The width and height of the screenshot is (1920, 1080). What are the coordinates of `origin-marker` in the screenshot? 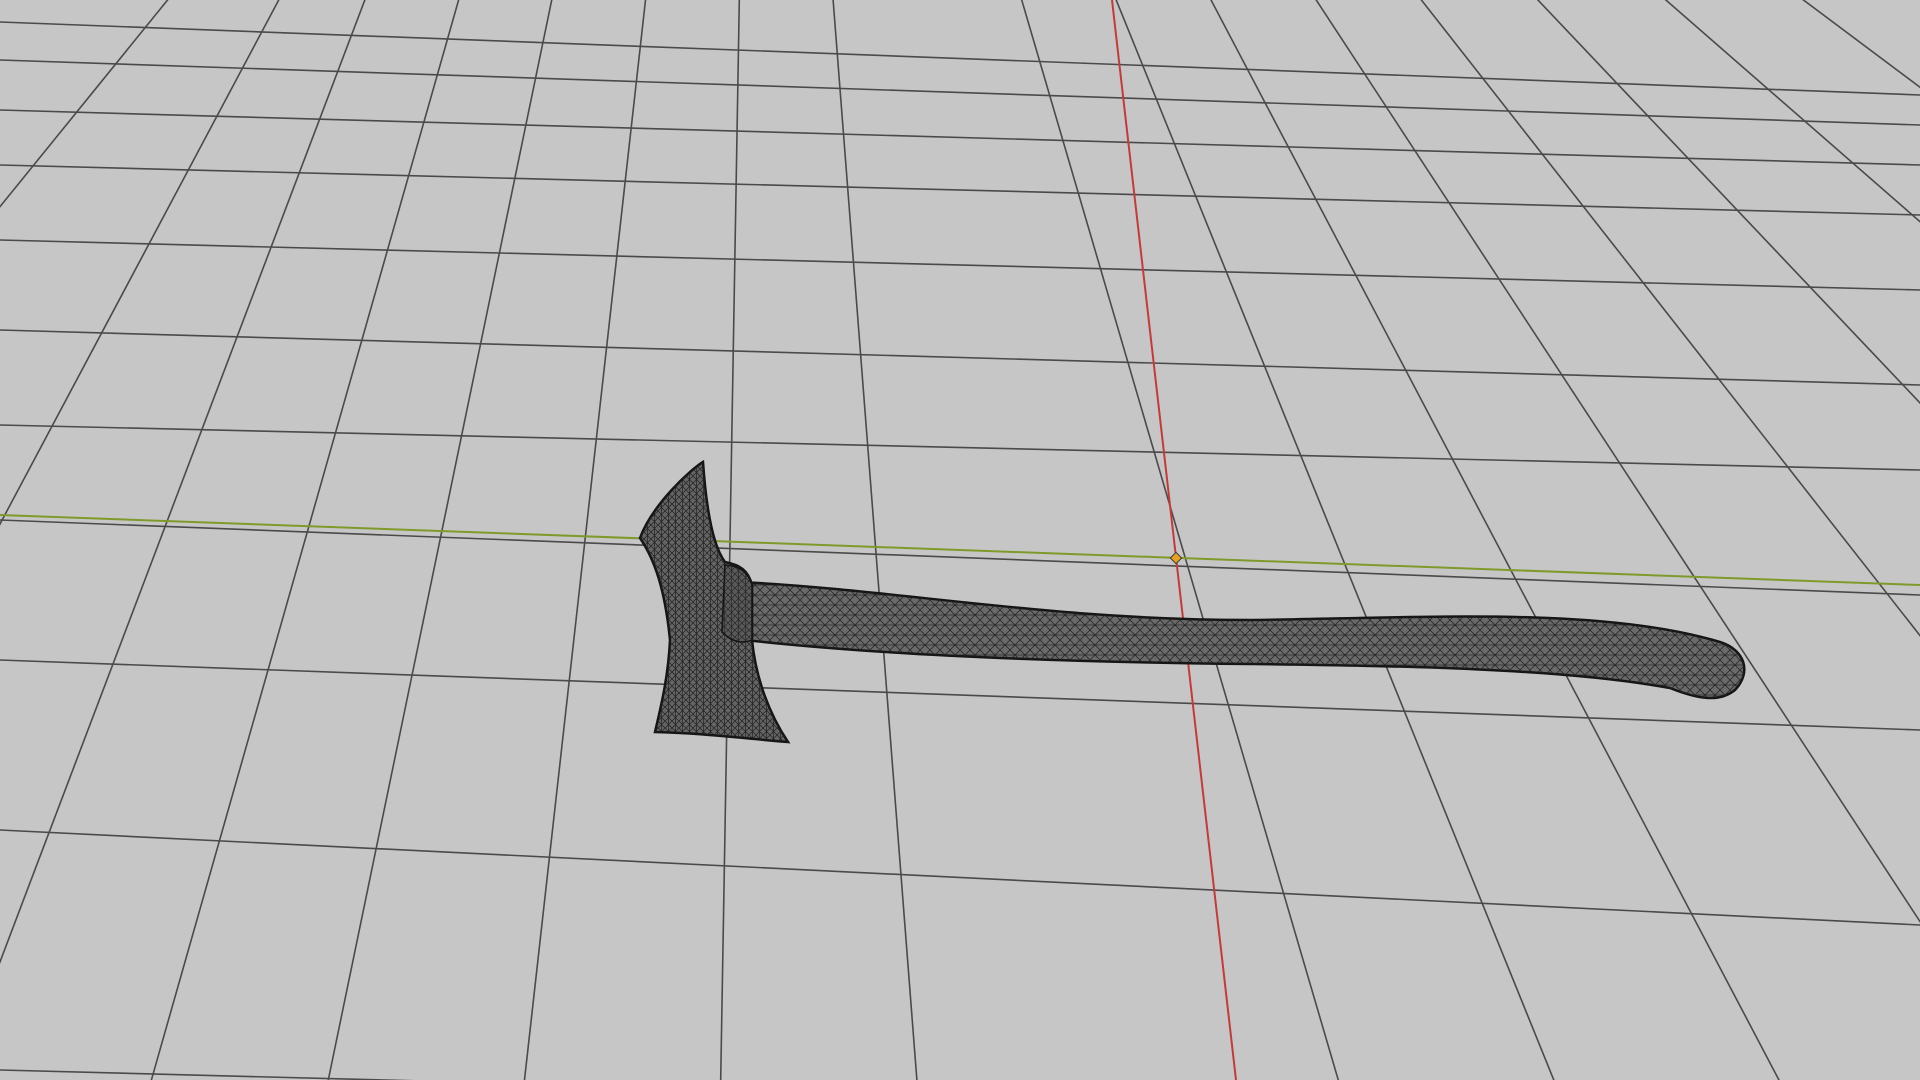 It's located at (1176, 558).